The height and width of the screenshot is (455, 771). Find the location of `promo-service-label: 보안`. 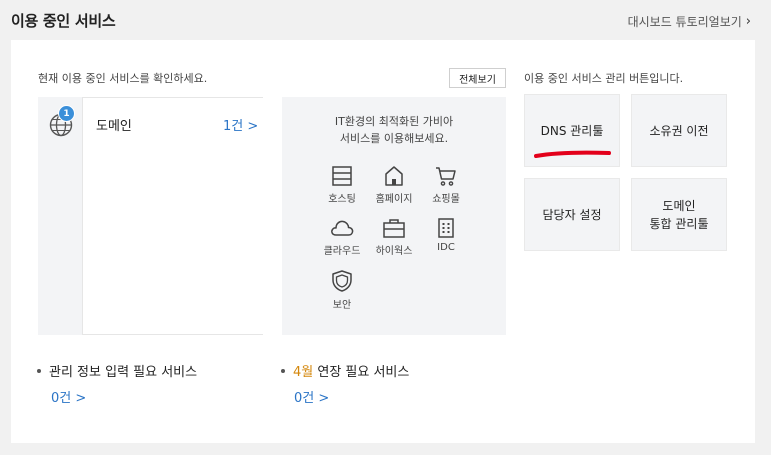

promo-service-label: 보안 is located at coordinates (342, 305).